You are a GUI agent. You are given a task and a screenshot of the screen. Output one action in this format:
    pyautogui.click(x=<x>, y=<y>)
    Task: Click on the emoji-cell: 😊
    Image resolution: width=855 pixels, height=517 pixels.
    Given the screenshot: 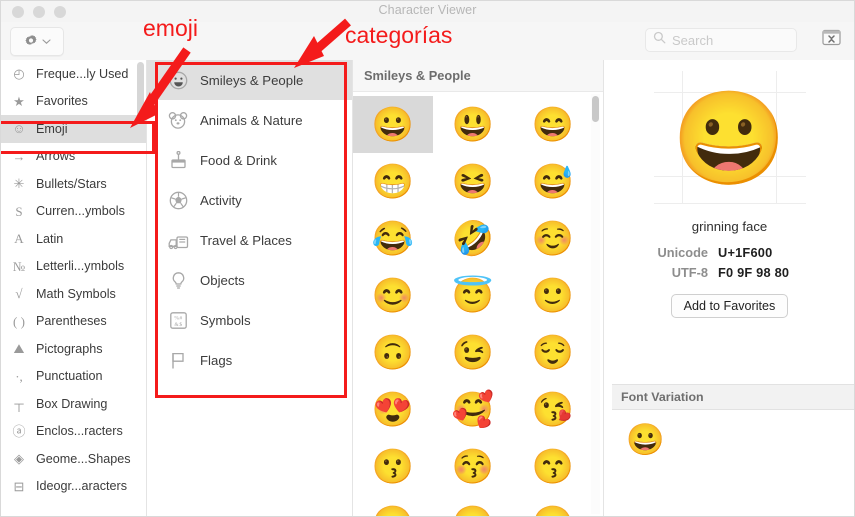 What is the action you would take?
    pyautogui.click(x=393, y=295)
    